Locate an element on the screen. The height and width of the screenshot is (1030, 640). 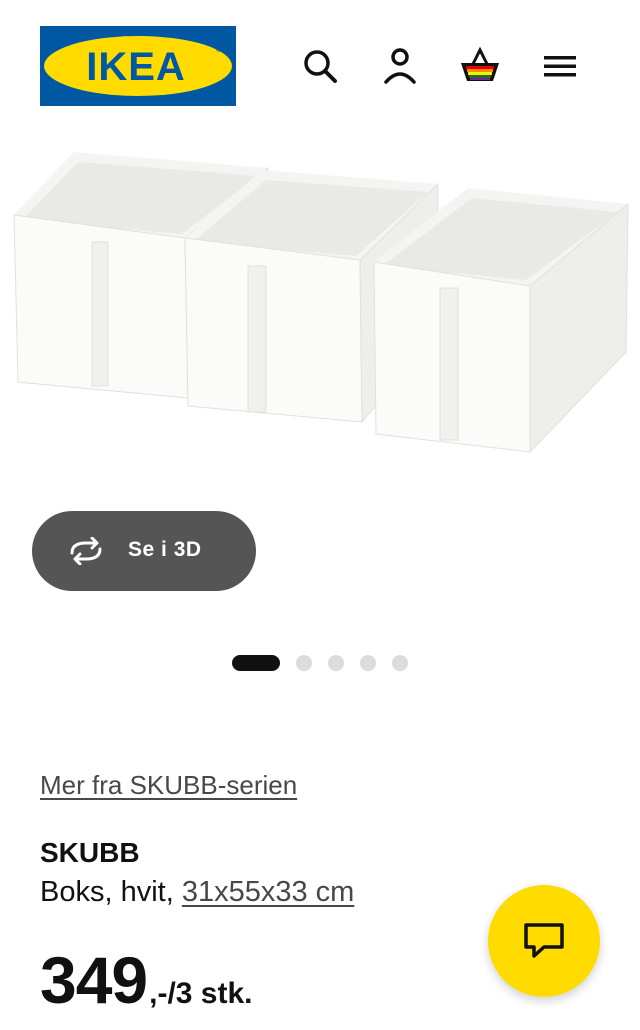
product-desc-text: Boks, hvit, is located at coordinates (111, 892).